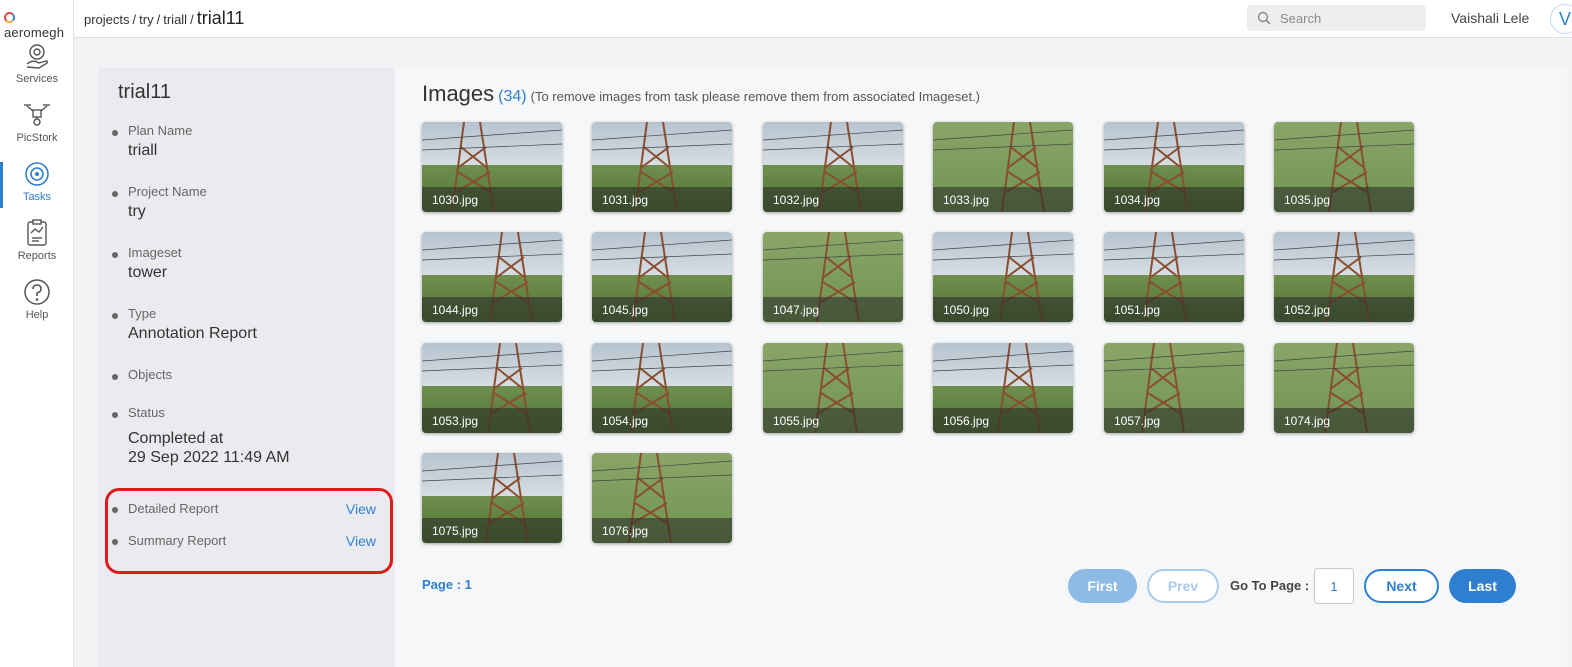 Image resolution: width=1572 pixels, height=667 pixels. Describe the element at coordinates (492, 498) in the screenshot. I see `image-thumbnail: 1075.jpg` at that location.